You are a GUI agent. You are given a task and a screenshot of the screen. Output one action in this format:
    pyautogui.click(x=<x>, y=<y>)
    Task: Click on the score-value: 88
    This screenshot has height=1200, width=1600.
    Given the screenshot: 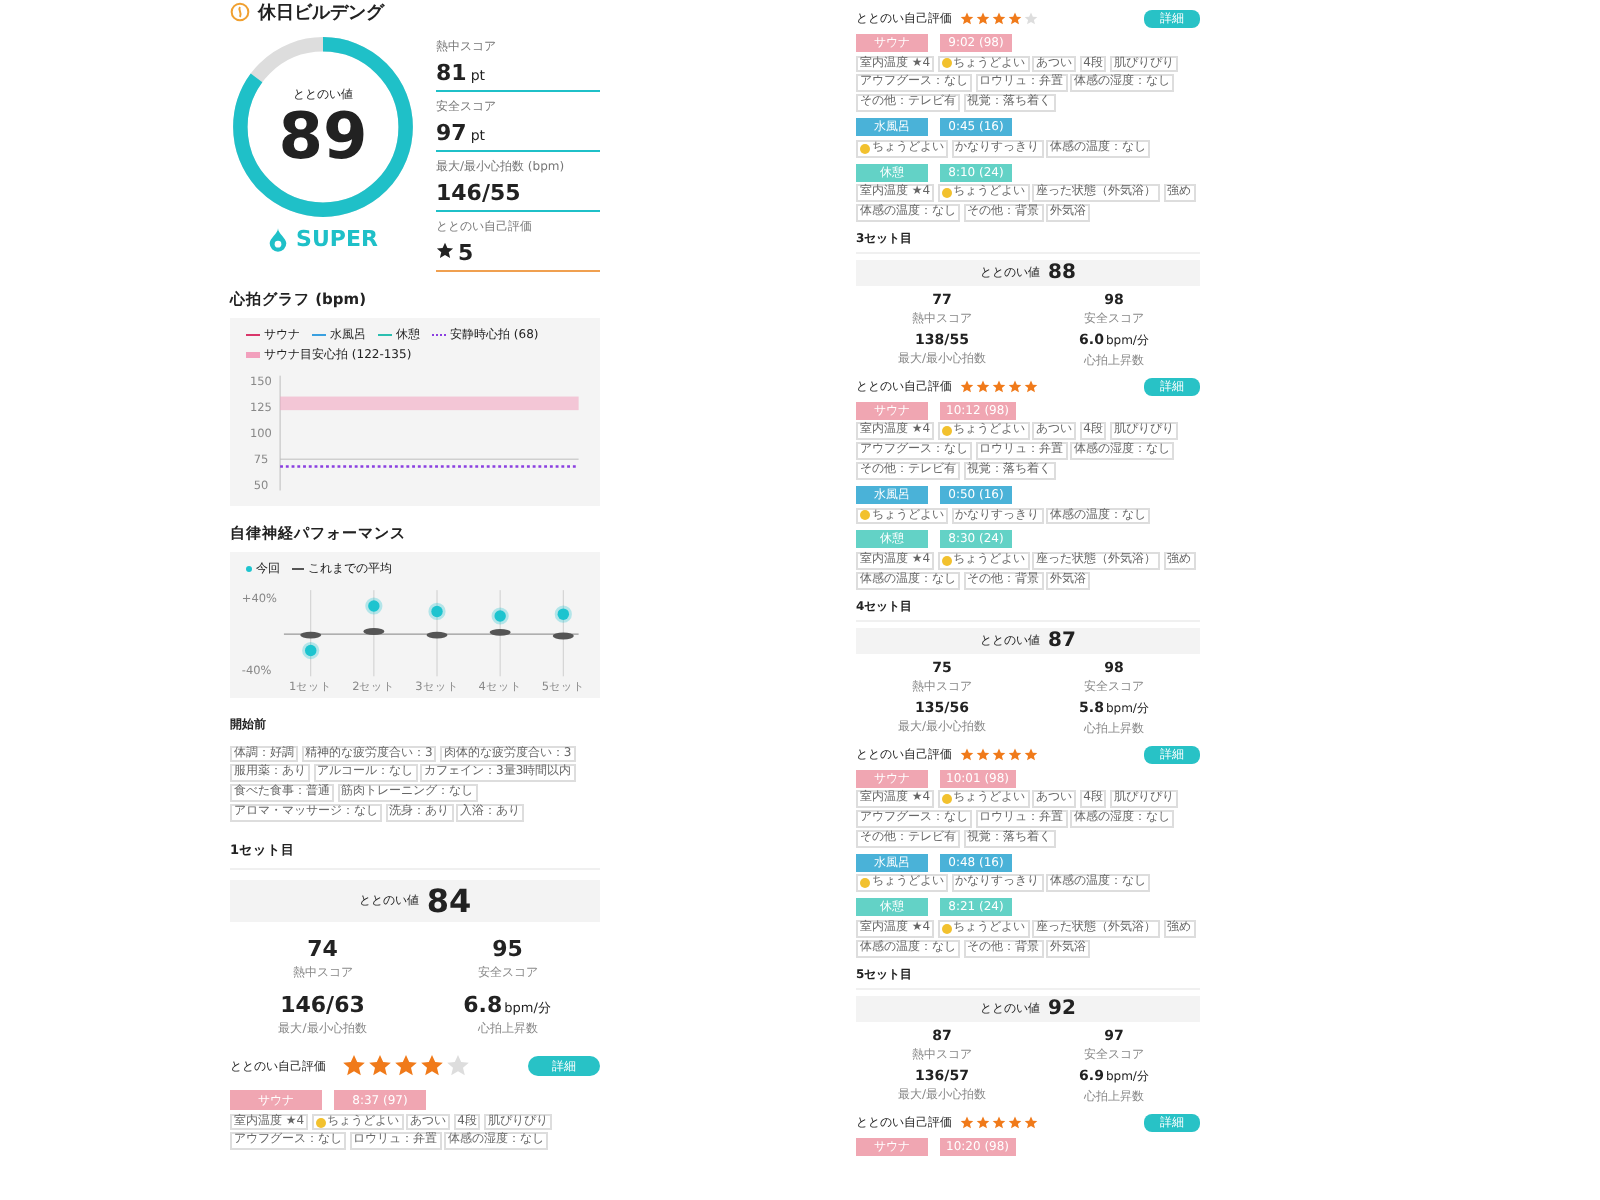 What is the action you would take?
    pyautogui.click(x=1062, y=272)
    